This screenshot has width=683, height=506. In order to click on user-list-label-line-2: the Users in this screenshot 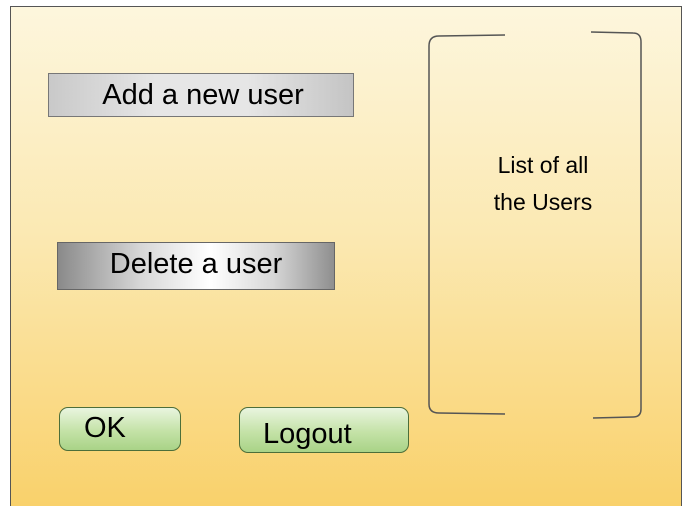, I will do `click(543, 202)`.